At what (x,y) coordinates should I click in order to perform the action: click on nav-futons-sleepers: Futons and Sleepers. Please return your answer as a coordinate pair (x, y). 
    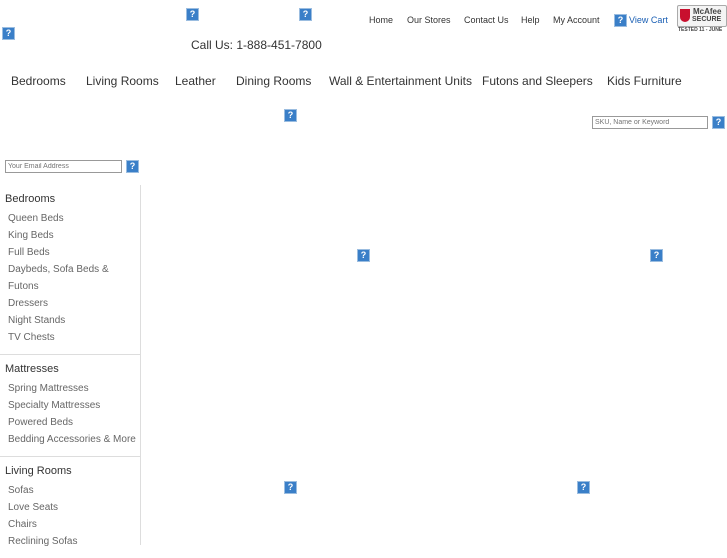
    Looking at the image, I should click on (537, 81).